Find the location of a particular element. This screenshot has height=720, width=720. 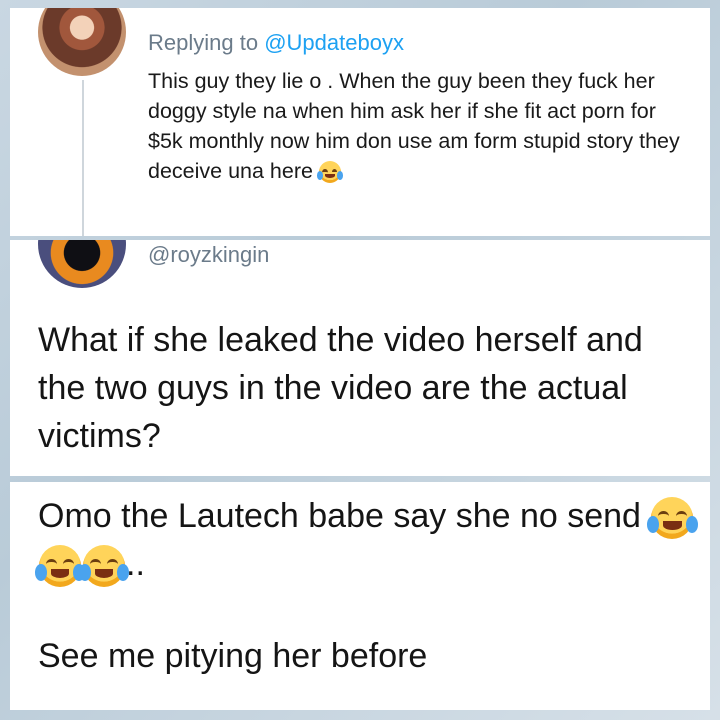

user-handle: @royzkingin is located at coordinates (208, 255).